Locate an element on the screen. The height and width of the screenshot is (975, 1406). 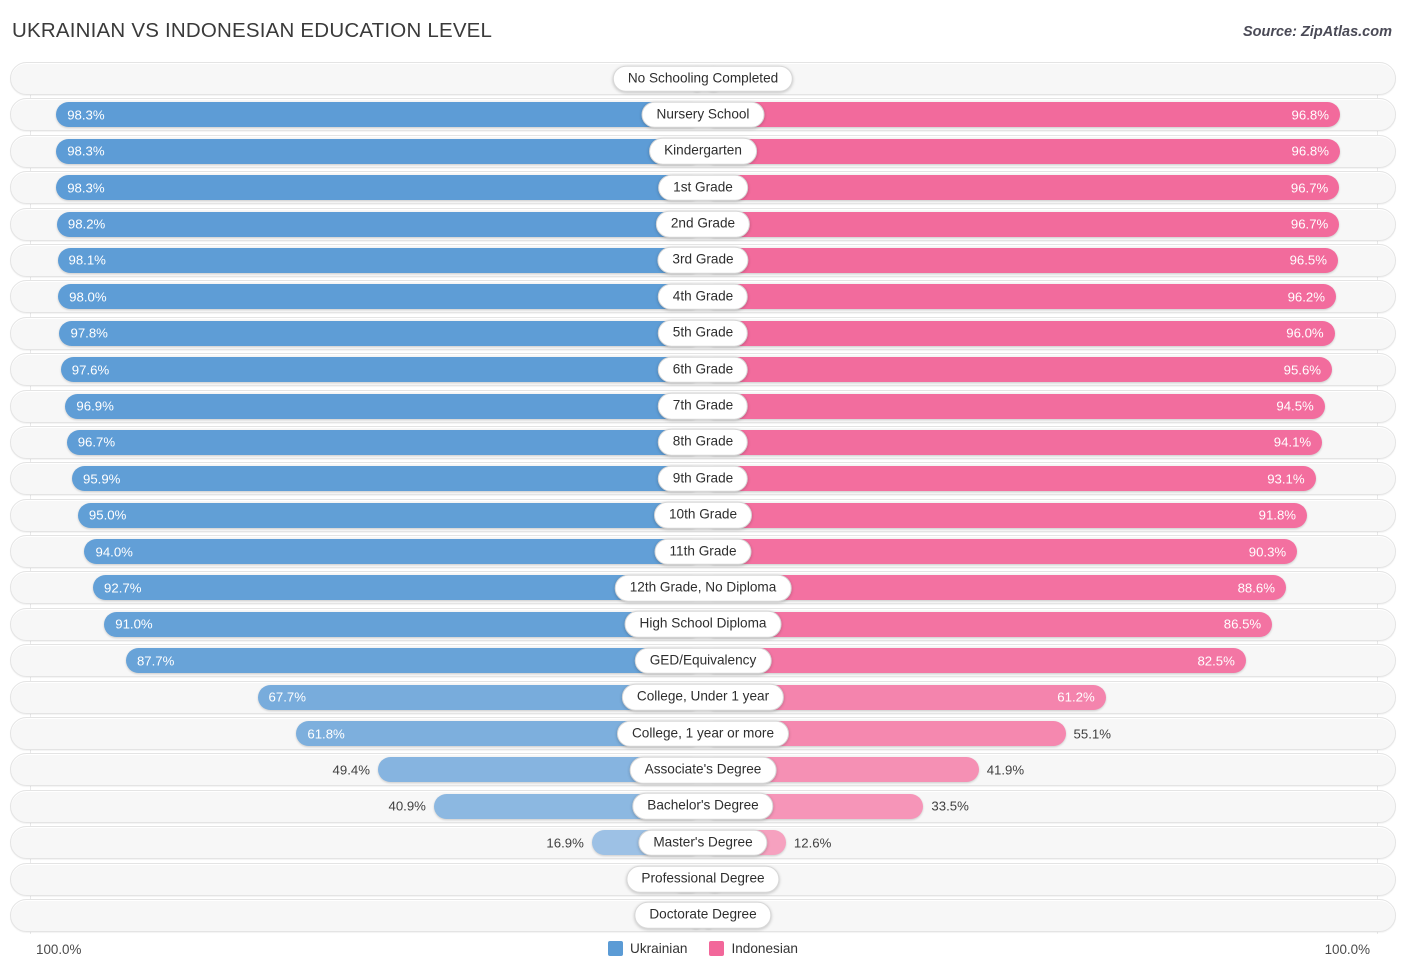
row-inner: 16.9% 12.6% Master's Degree is located at coordinates (703, 842).